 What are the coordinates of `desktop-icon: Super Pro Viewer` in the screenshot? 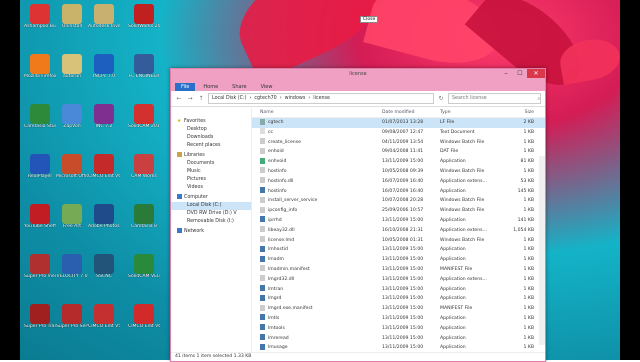 It's located at (40, 267).